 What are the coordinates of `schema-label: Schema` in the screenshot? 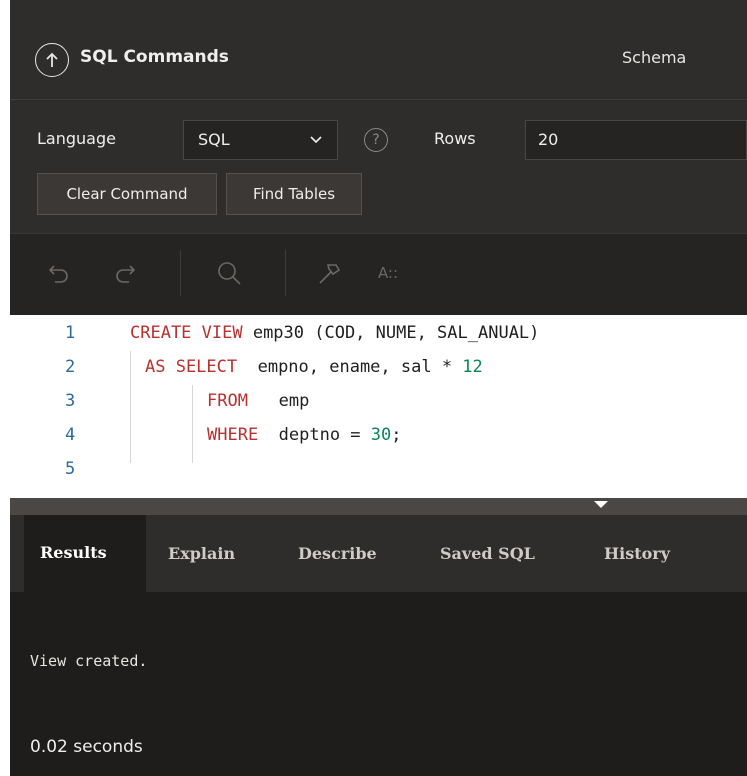 It's located at (654, 57).